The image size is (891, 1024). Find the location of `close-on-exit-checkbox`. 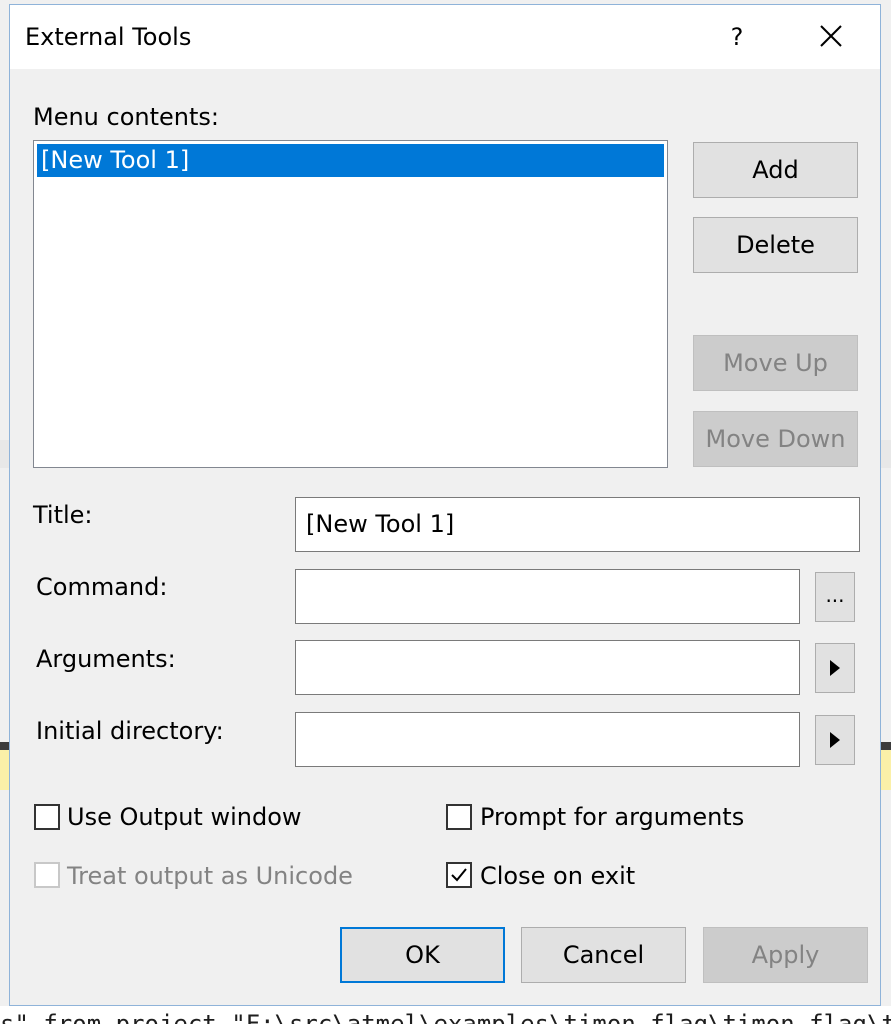

close-on-exit-checkbox is located at coordinates (459, 875).